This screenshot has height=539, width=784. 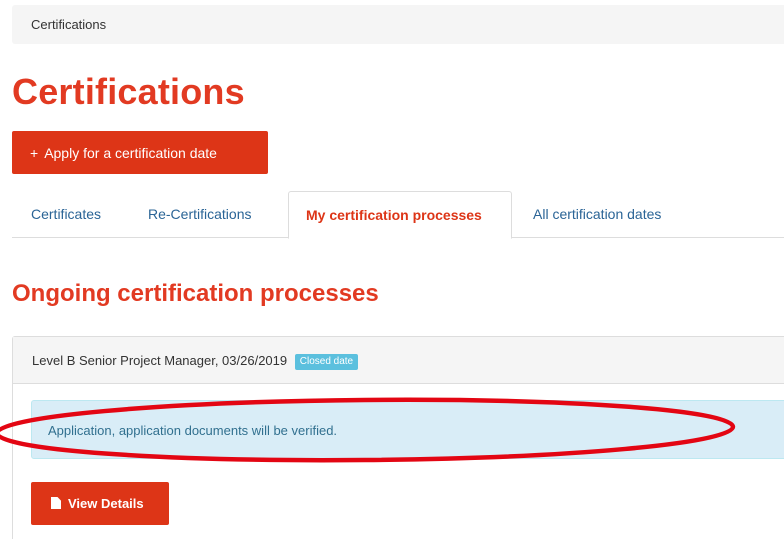 I want to click on tab-re-certifications: Re-Certifications, so click(x=199, y=214).